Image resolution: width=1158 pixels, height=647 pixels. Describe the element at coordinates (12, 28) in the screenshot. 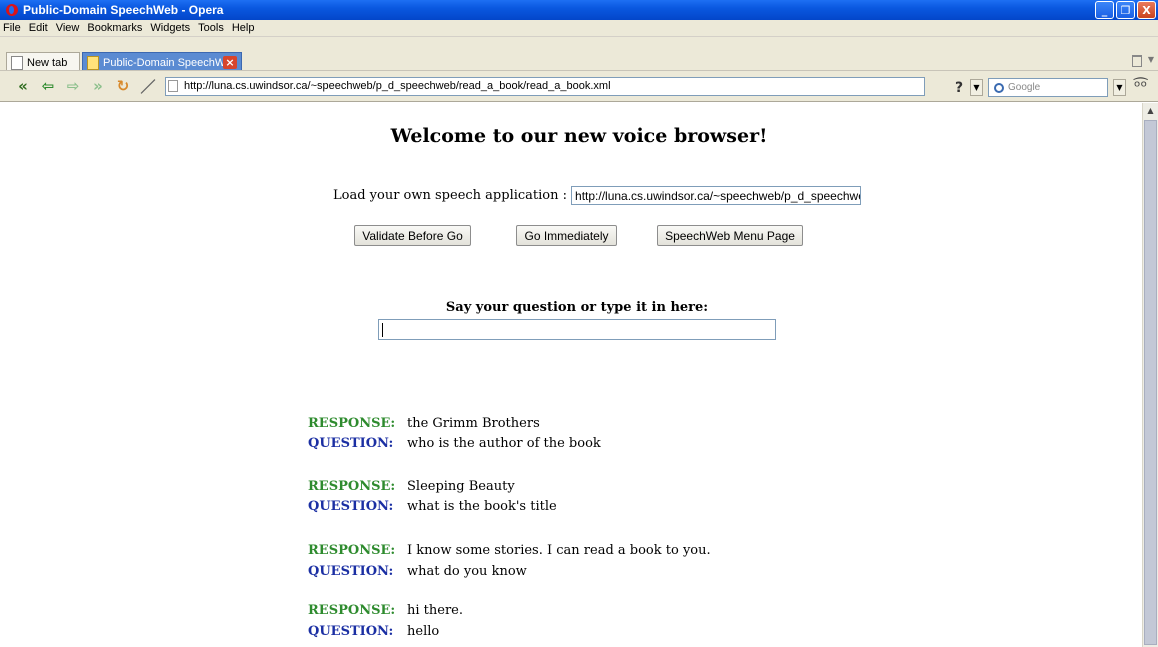

I see `menu-file: File` at that location.